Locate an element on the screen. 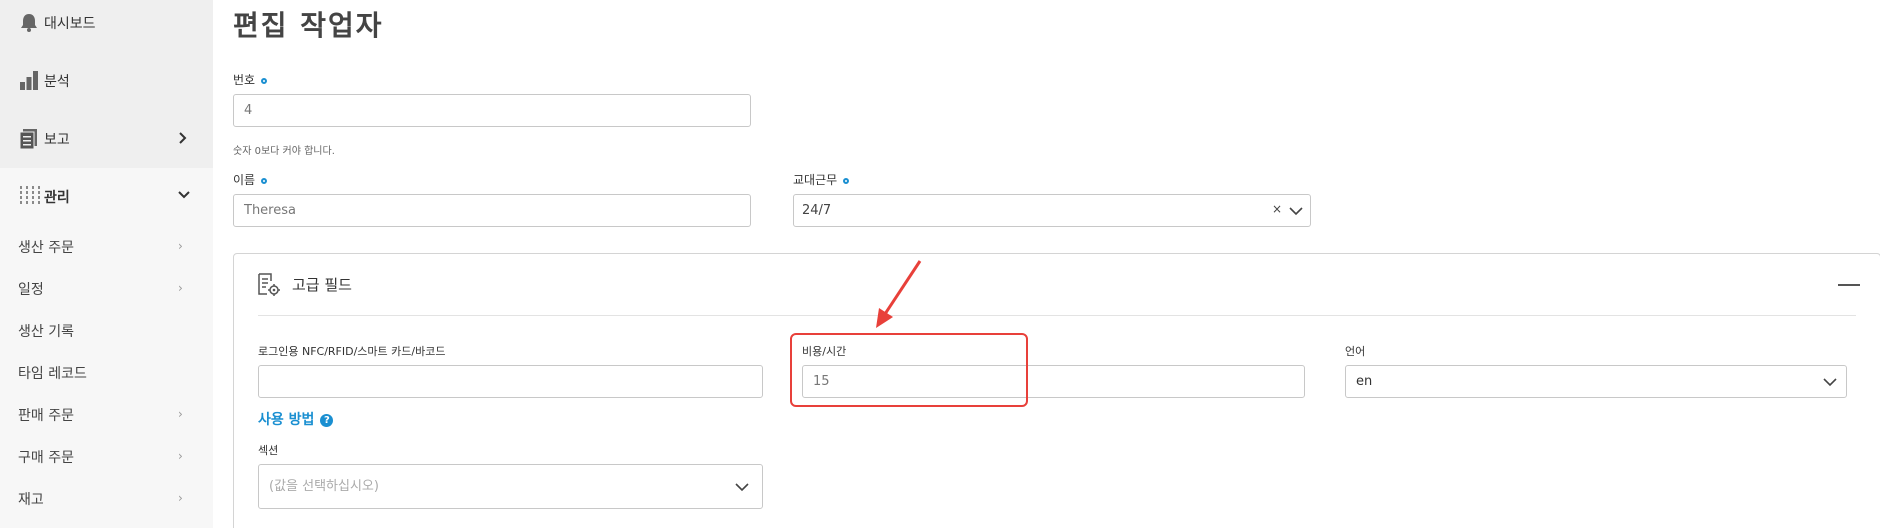  sidebar-item-label: 보고 is located at coordinates (57, 140).